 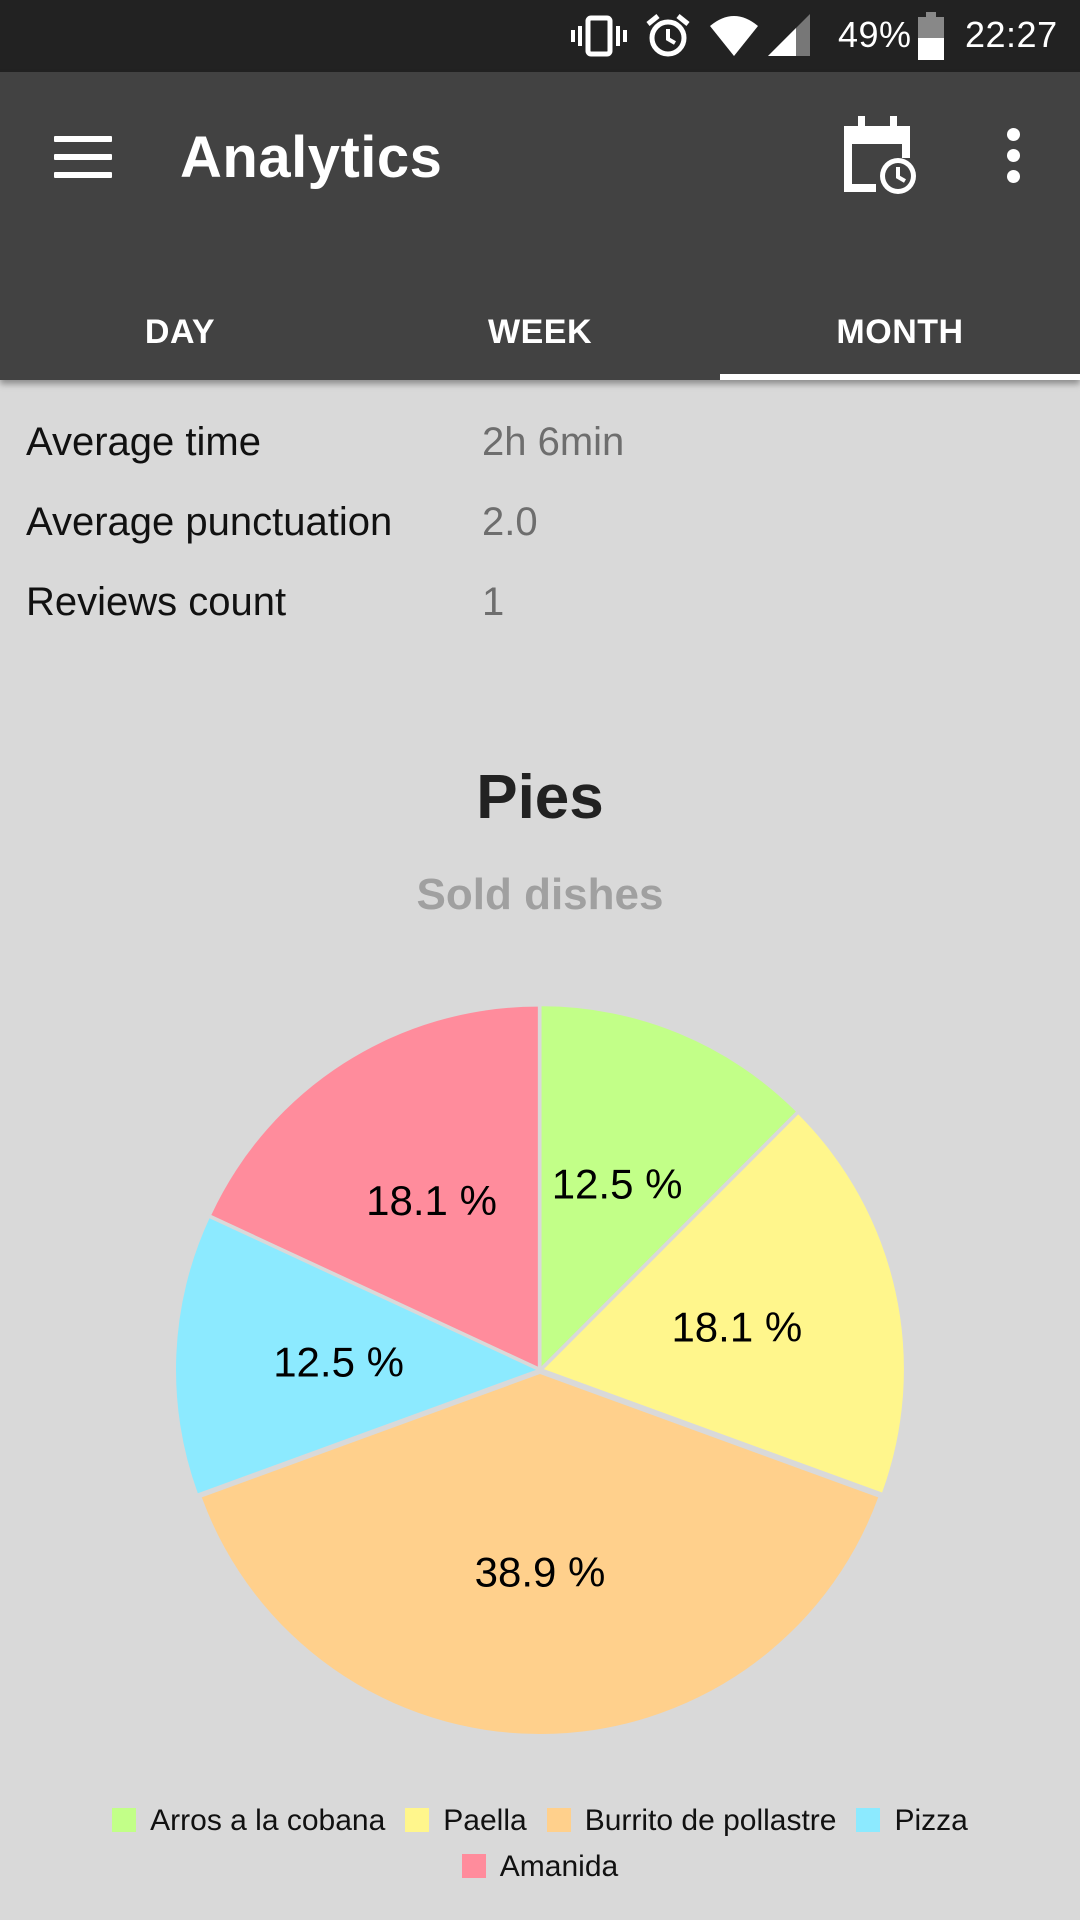 What do you see at coordinates (540, 530) in the screenshot?
I see `stats-row-average-punctuation: Average punctuation 2.0` at bounding box center [540, 530].